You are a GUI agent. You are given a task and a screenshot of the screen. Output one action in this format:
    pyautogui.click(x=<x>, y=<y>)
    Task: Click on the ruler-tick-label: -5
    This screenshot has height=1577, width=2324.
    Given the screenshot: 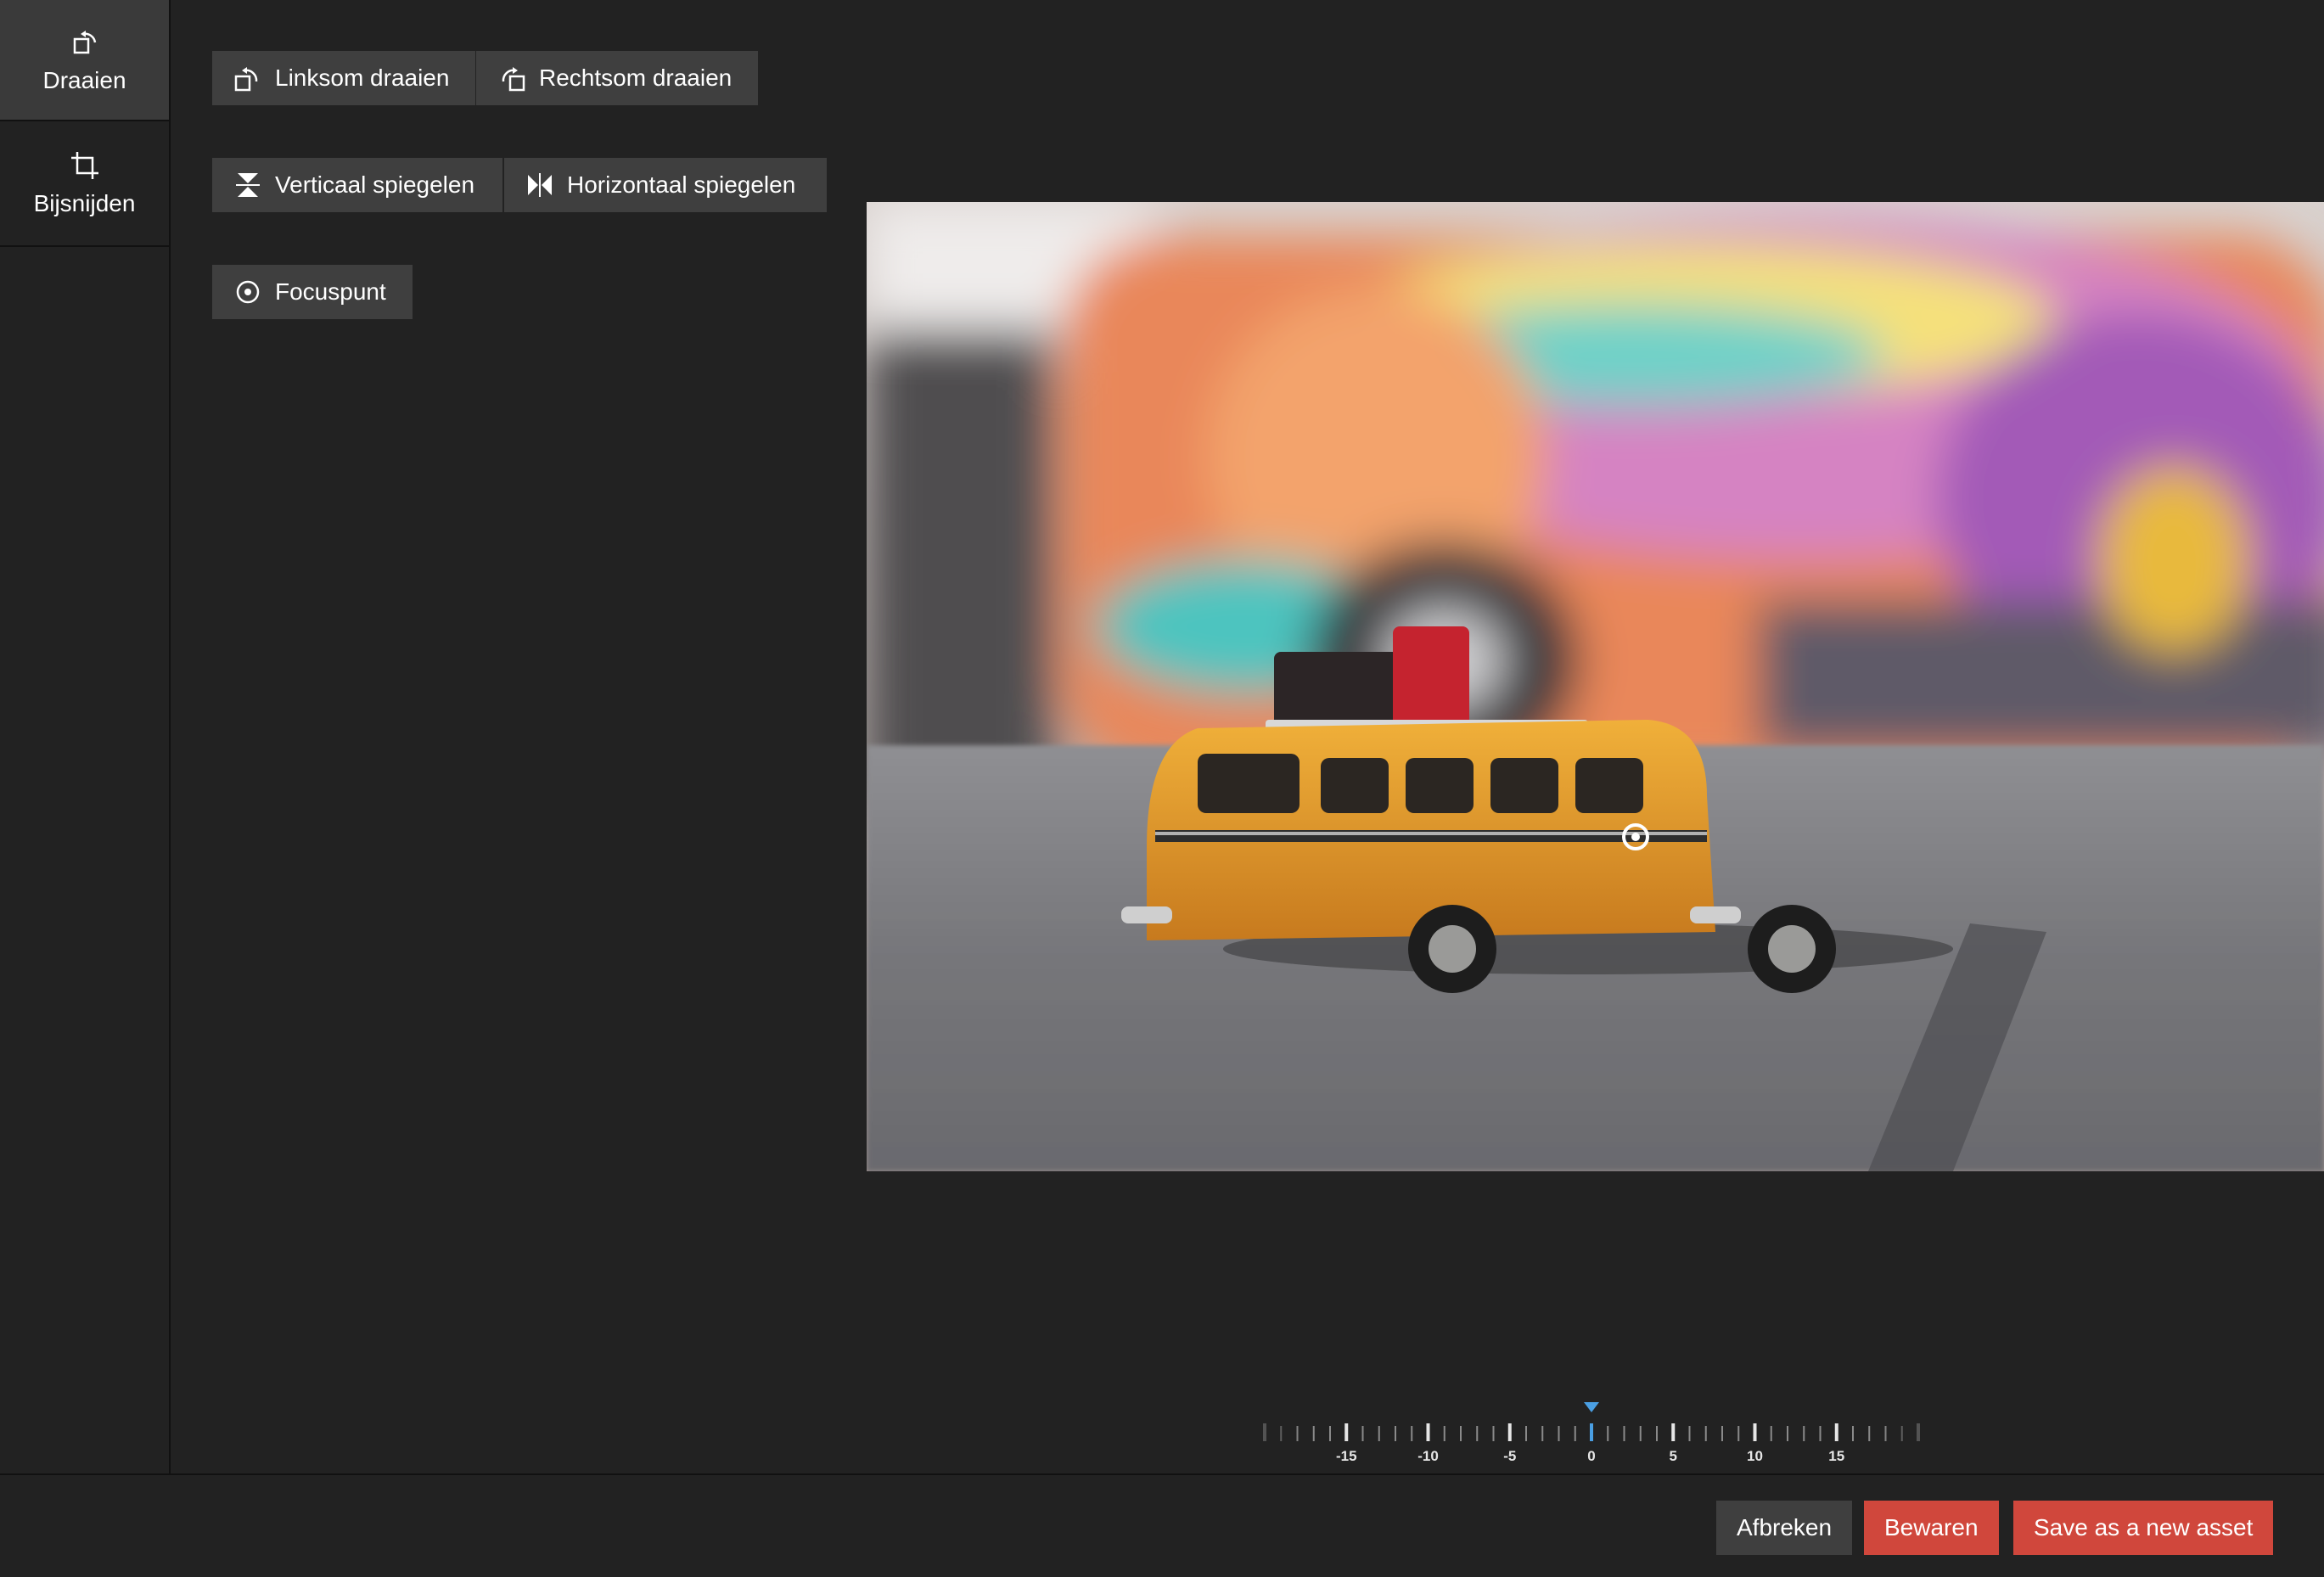 What is the action you would take?
    pyautogui.click(x=1509, y=1456)
    